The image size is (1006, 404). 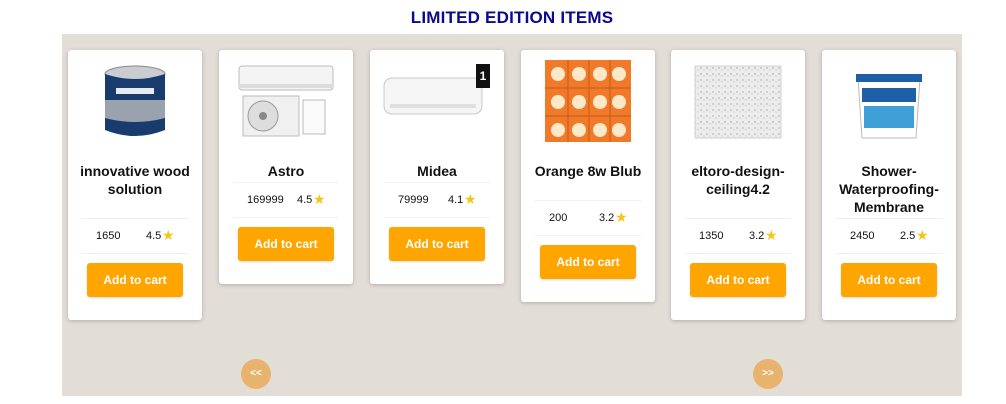 What do you see at coordinates (908, 236) in the screenshot?
I see `product-rating: 2.5` at bounding box center [908, 236].